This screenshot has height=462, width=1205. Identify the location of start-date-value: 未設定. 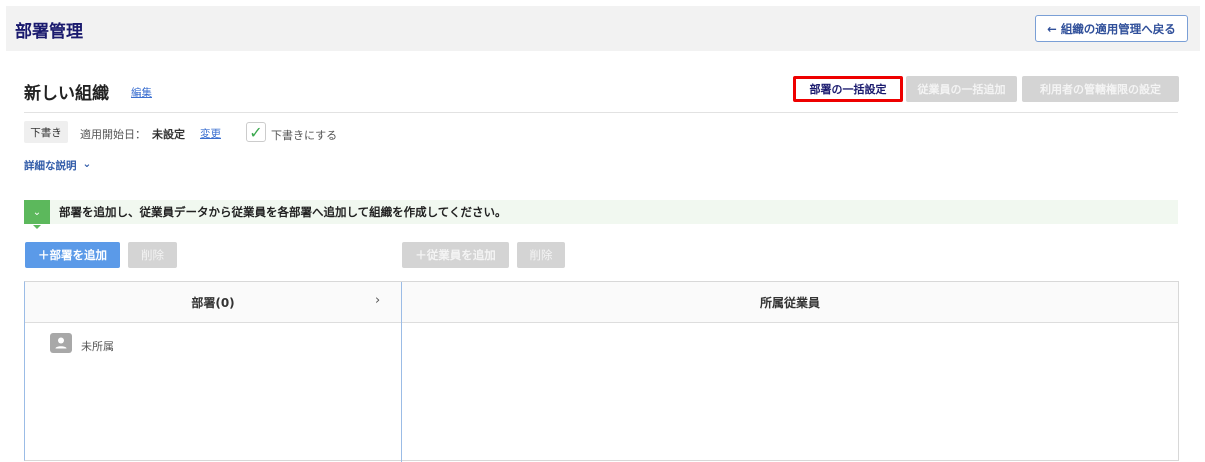
(168, 134).